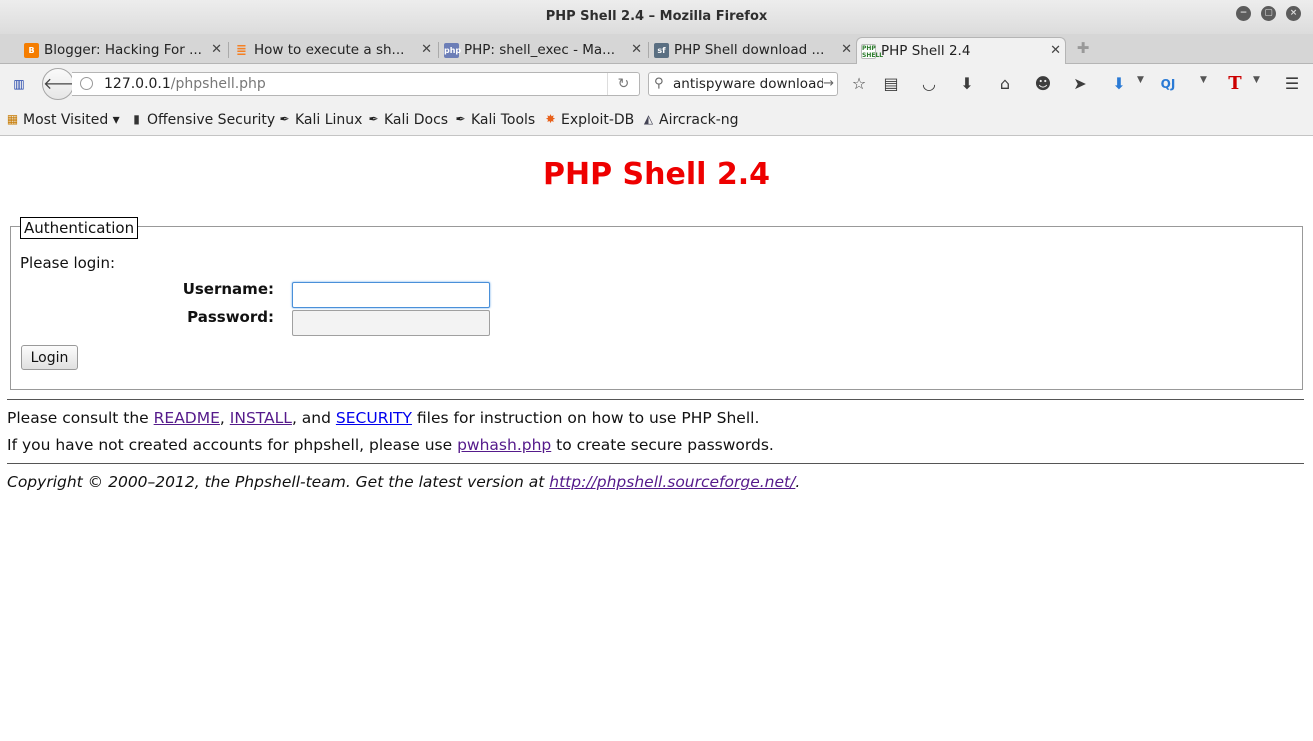 The image size is (1313, 741). What do you see at coordinates (656, 17) in the screenshot?
I see `window-titlebar: PHP Shell 2.4 – Mozilla Firefox − ▢ ×` at bounding box center [656, 17].